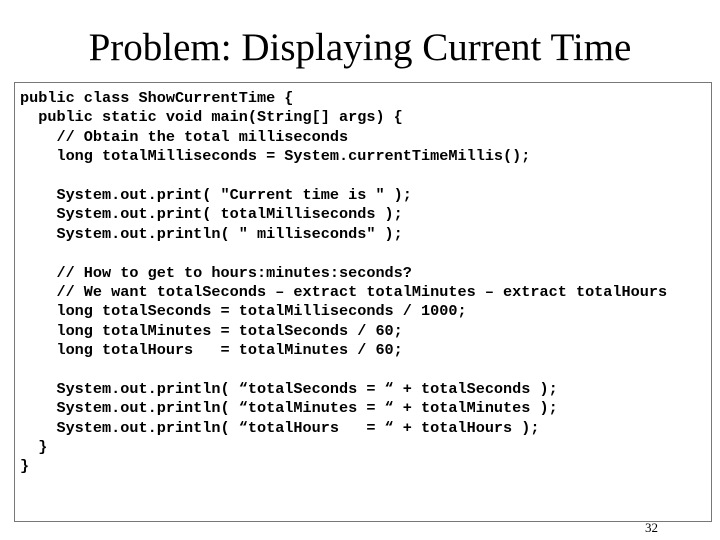 The width and height of the screenshot is (720, 540). I want to click on slide-number: 32, so click(651, 527).